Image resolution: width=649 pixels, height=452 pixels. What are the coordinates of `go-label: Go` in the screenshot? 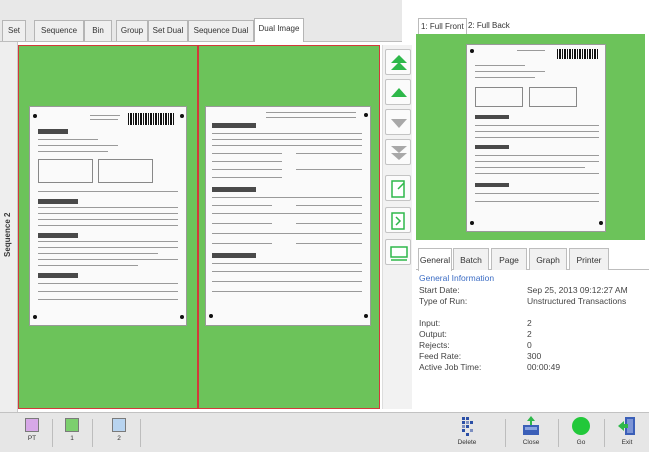 It's located at (581, 442).